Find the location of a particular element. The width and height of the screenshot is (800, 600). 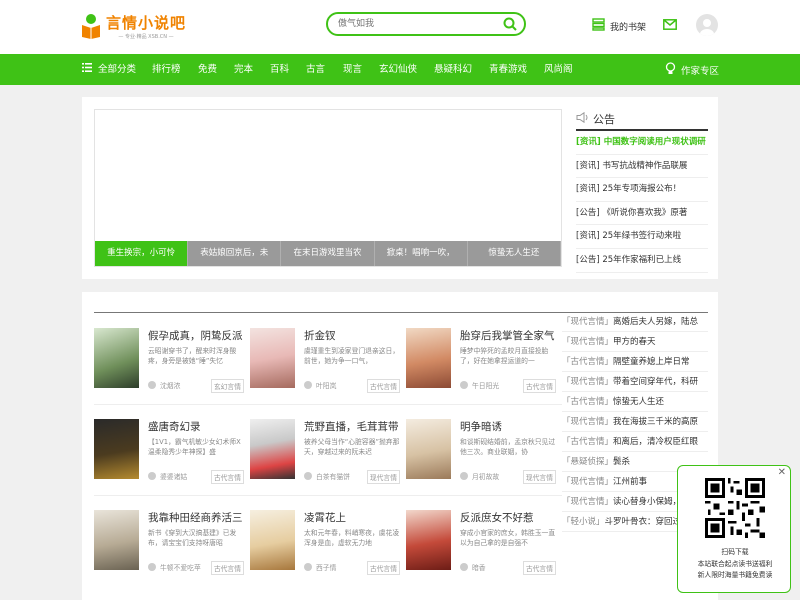

ranking-category: 「悬疑侦探」 is located at coordinates (588, 462).